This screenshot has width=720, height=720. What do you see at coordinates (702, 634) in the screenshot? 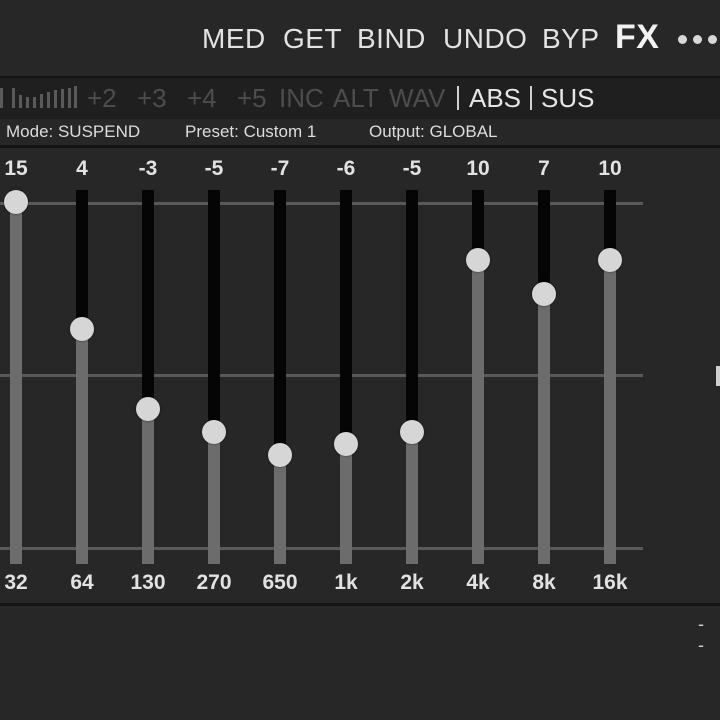
I see `more-indicator: - -` at bounding box center [702, 634].